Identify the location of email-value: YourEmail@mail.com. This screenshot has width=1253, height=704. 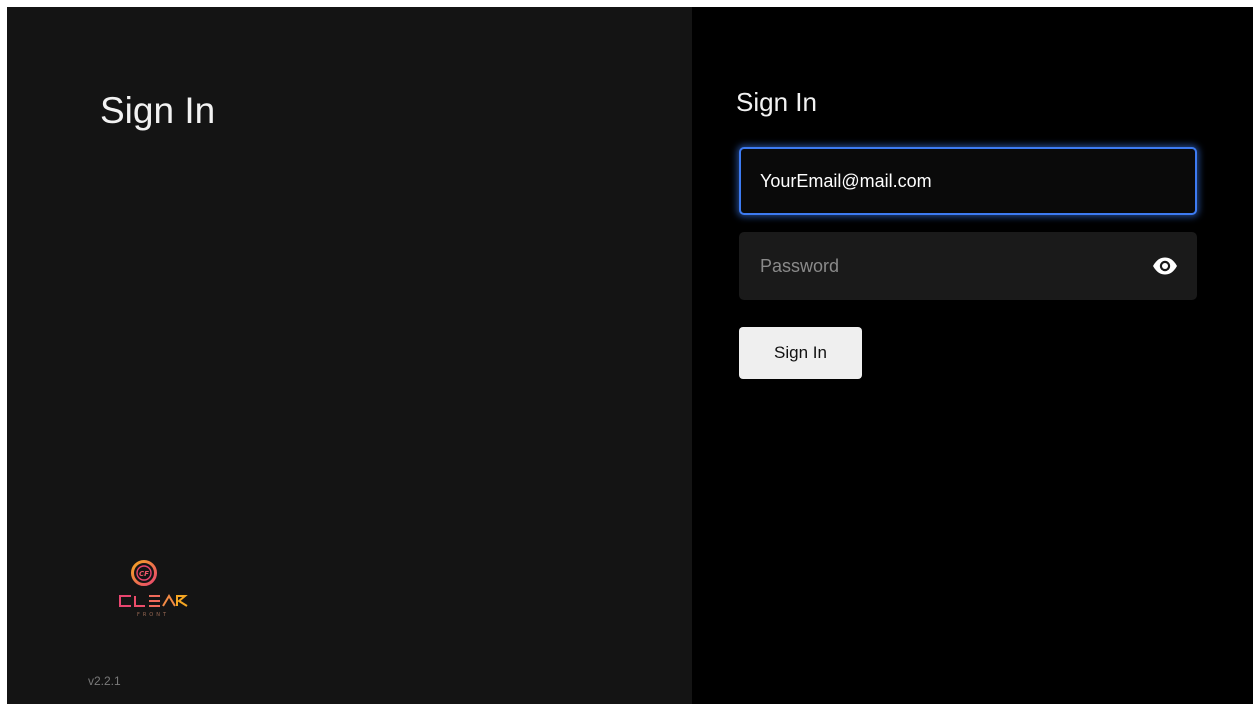
(846, 180).